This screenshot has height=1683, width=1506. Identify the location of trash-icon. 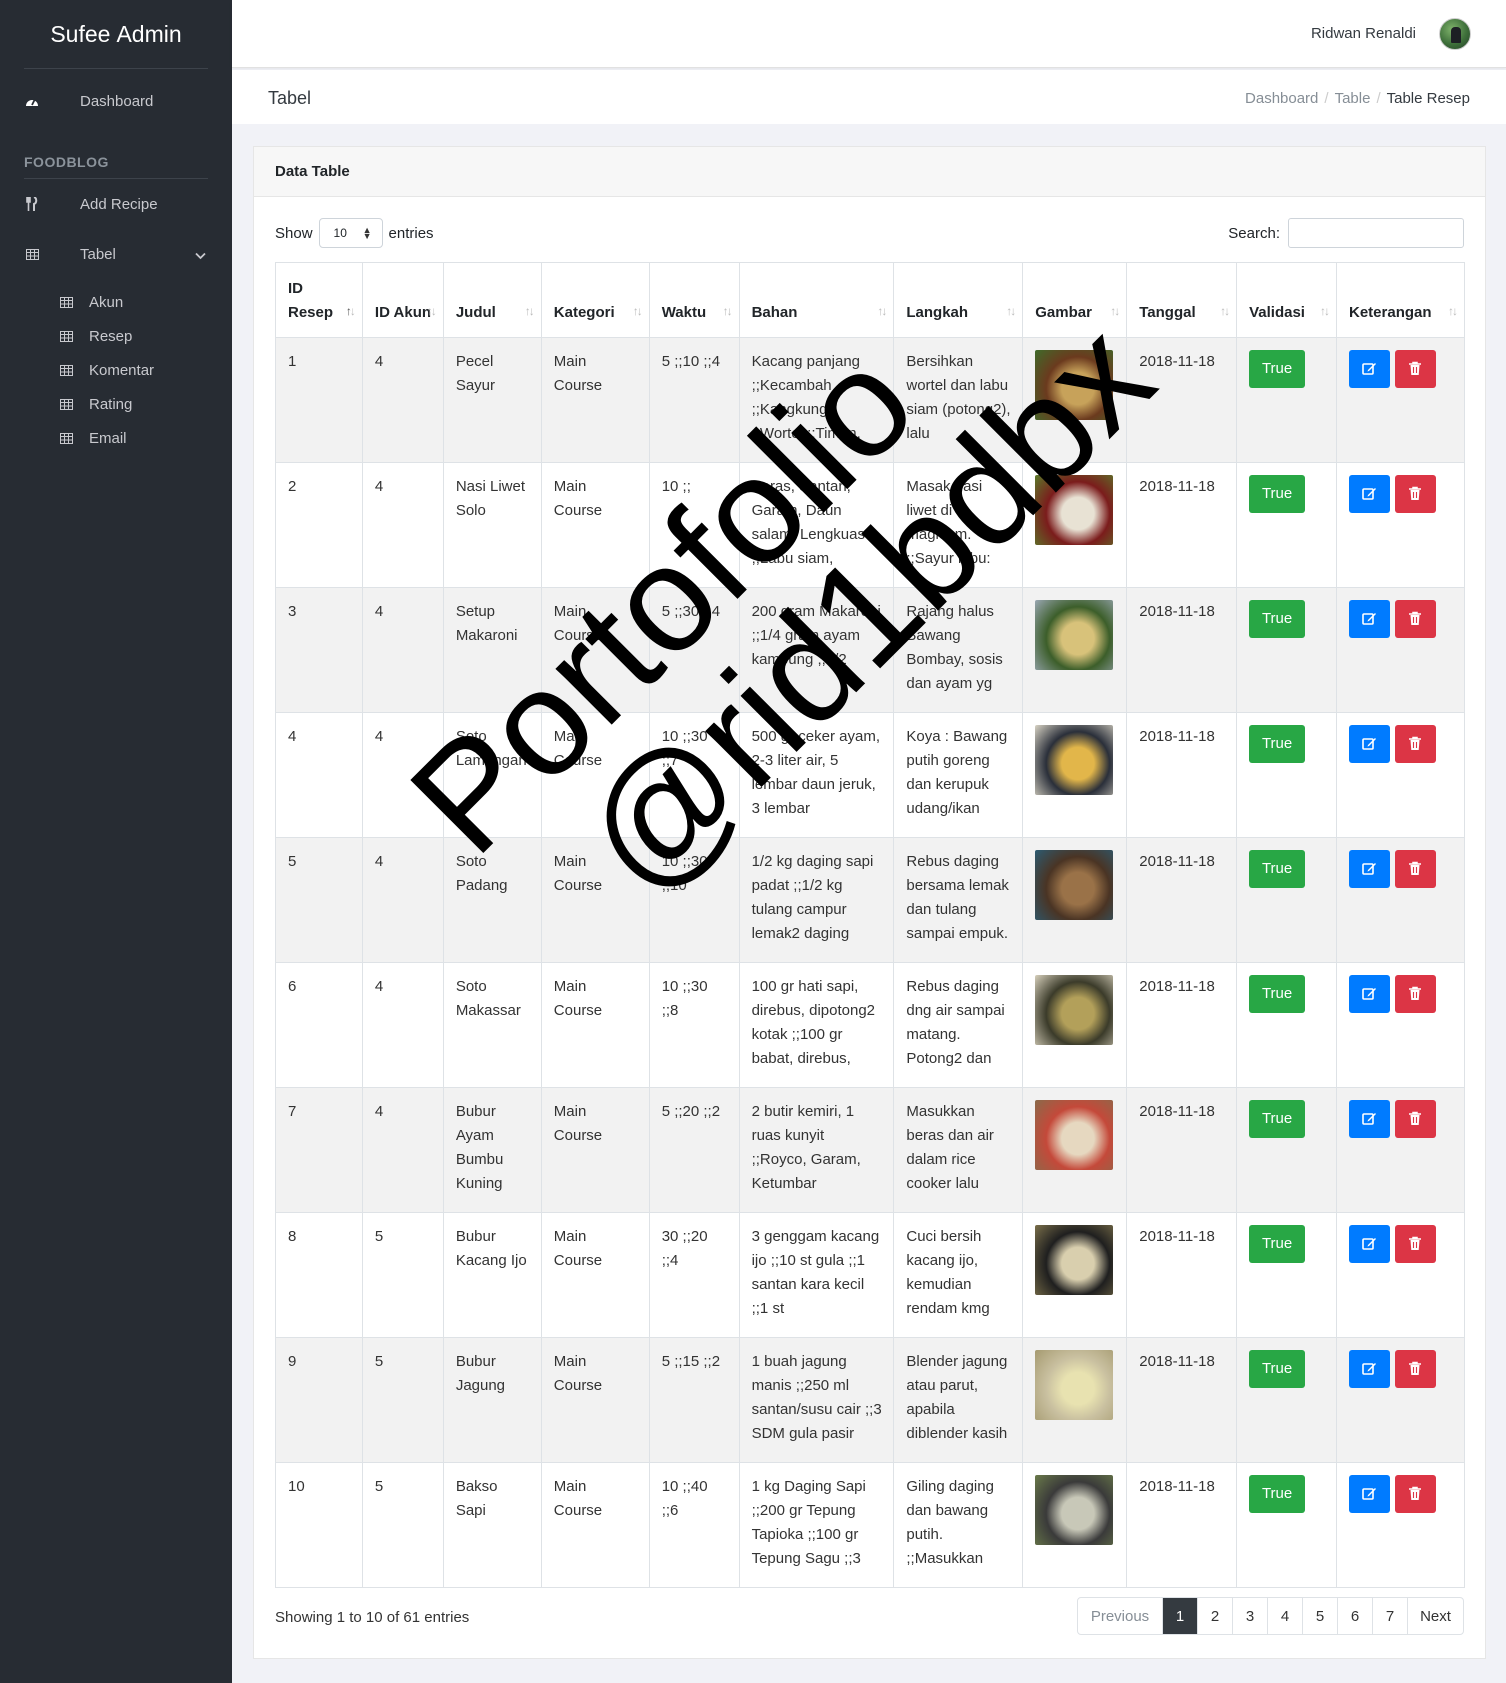
(1415, 743).